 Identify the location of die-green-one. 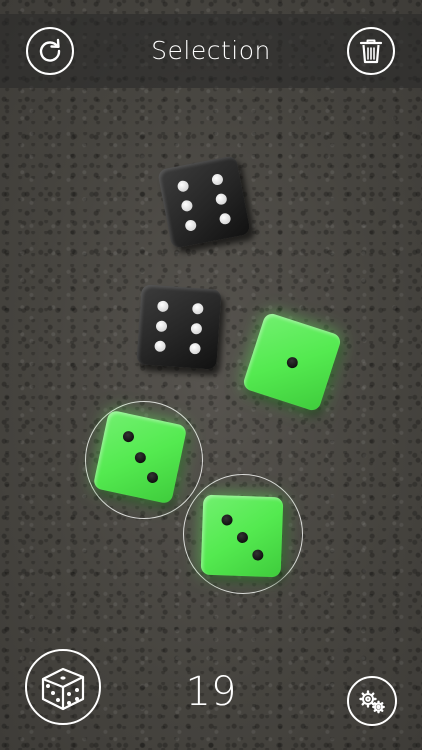
(292, 362).